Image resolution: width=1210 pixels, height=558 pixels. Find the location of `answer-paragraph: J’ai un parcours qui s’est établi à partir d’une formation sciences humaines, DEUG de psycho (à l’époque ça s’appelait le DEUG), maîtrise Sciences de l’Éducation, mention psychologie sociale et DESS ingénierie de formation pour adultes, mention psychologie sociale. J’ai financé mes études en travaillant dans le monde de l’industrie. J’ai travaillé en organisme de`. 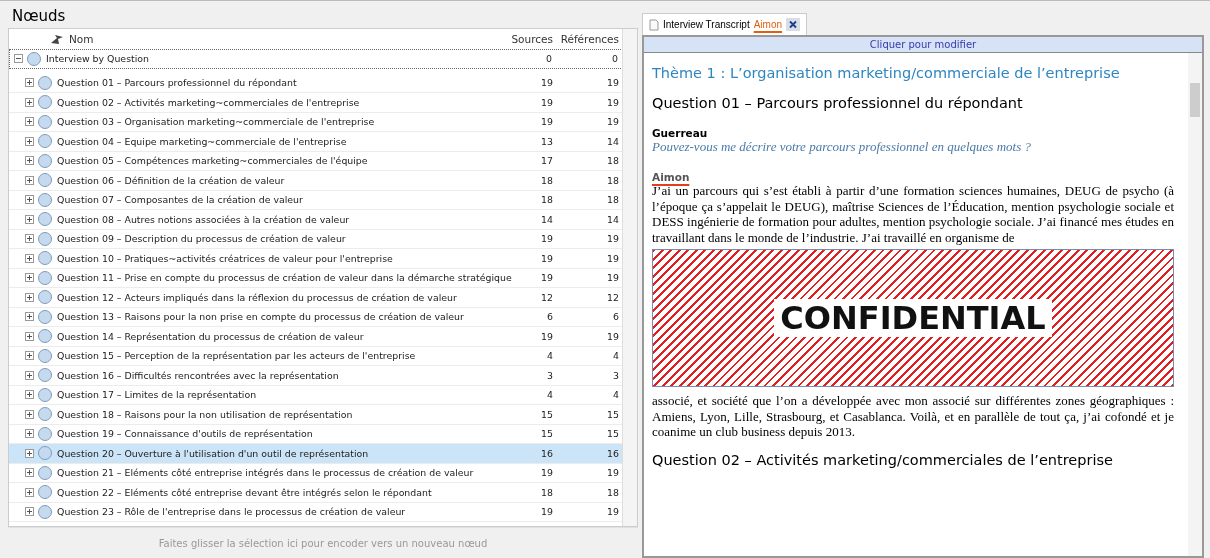

answer-paragraph: J’ai un parcours qui s’est établi à partir d’une formation sciences humaines, DEUG de psycho (à l’époque ça s’appelait le DEUG), maîtrise Sciences de l’Éducation, mention psychologie sociale et DESS ingénierie de formation pour adultes, mention psychologie sociale. J’ai financé mes études en travaillant dans le monde de l’industrie. J’ai travaillé en organisme de is located at coordinates (913, 214).